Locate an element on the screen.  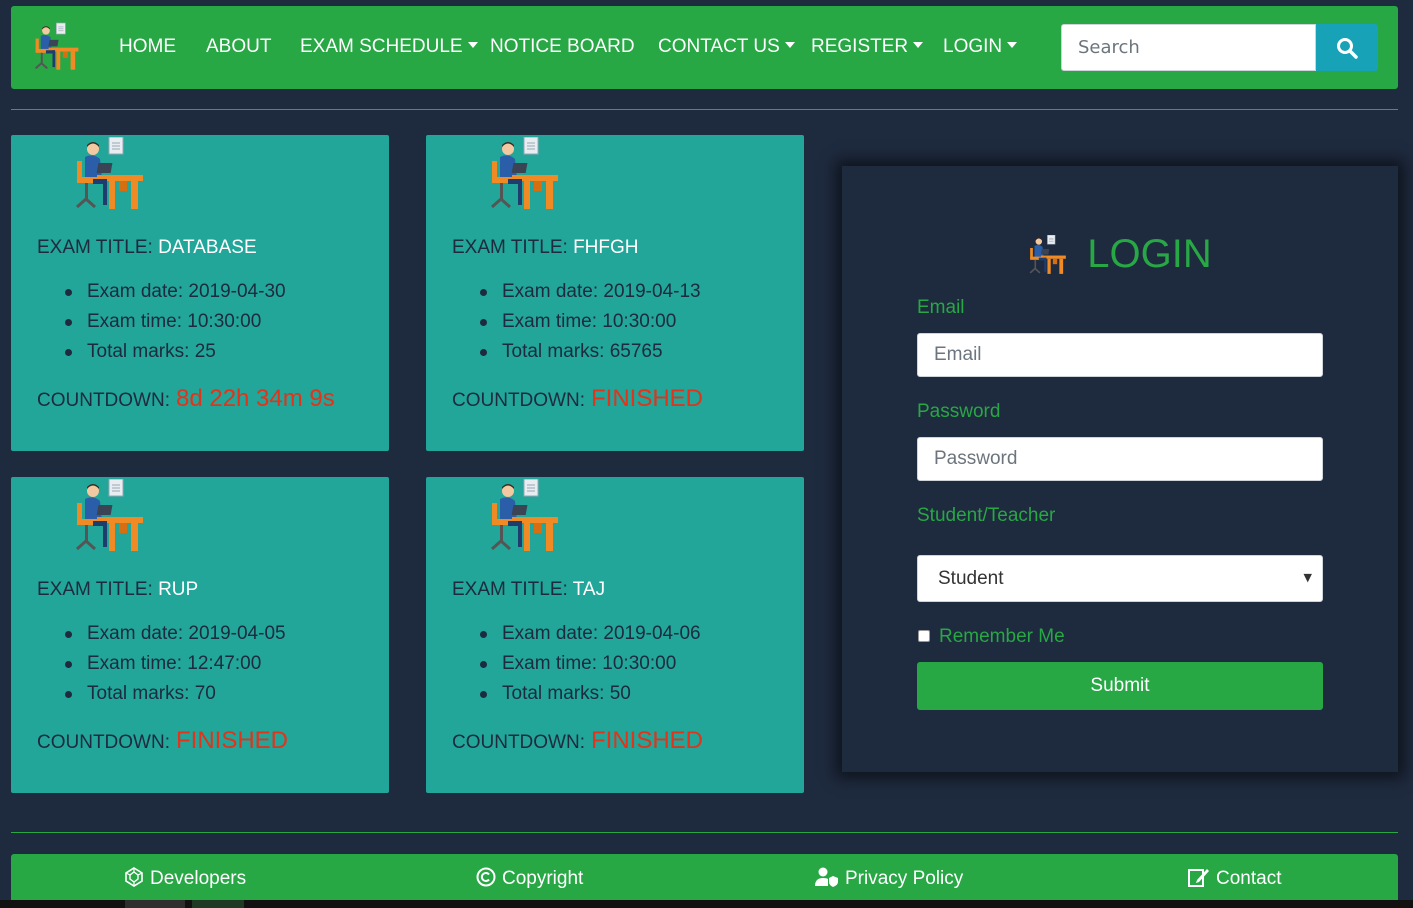
nav-notice-board-label: NOTICE BOARD is located at coordinates (562, 46).